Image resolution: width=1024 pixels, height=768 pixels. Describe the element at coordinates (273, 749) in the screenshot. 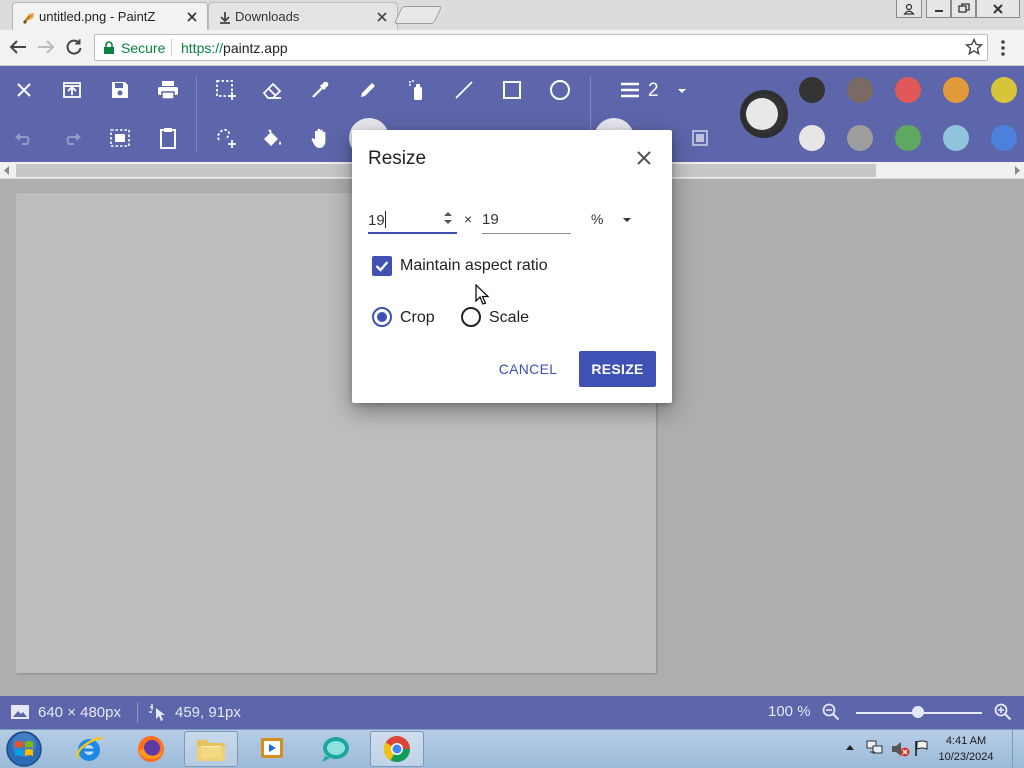

I see `taskbar-media-player` at that location.